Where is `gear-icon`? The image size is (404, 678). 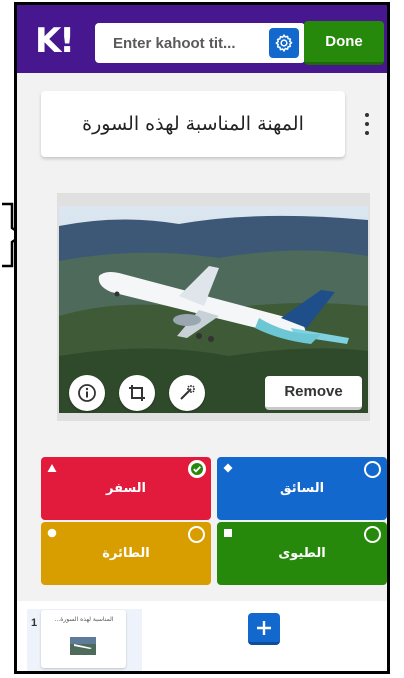 gear-icon is located at coordinates (284, 43).